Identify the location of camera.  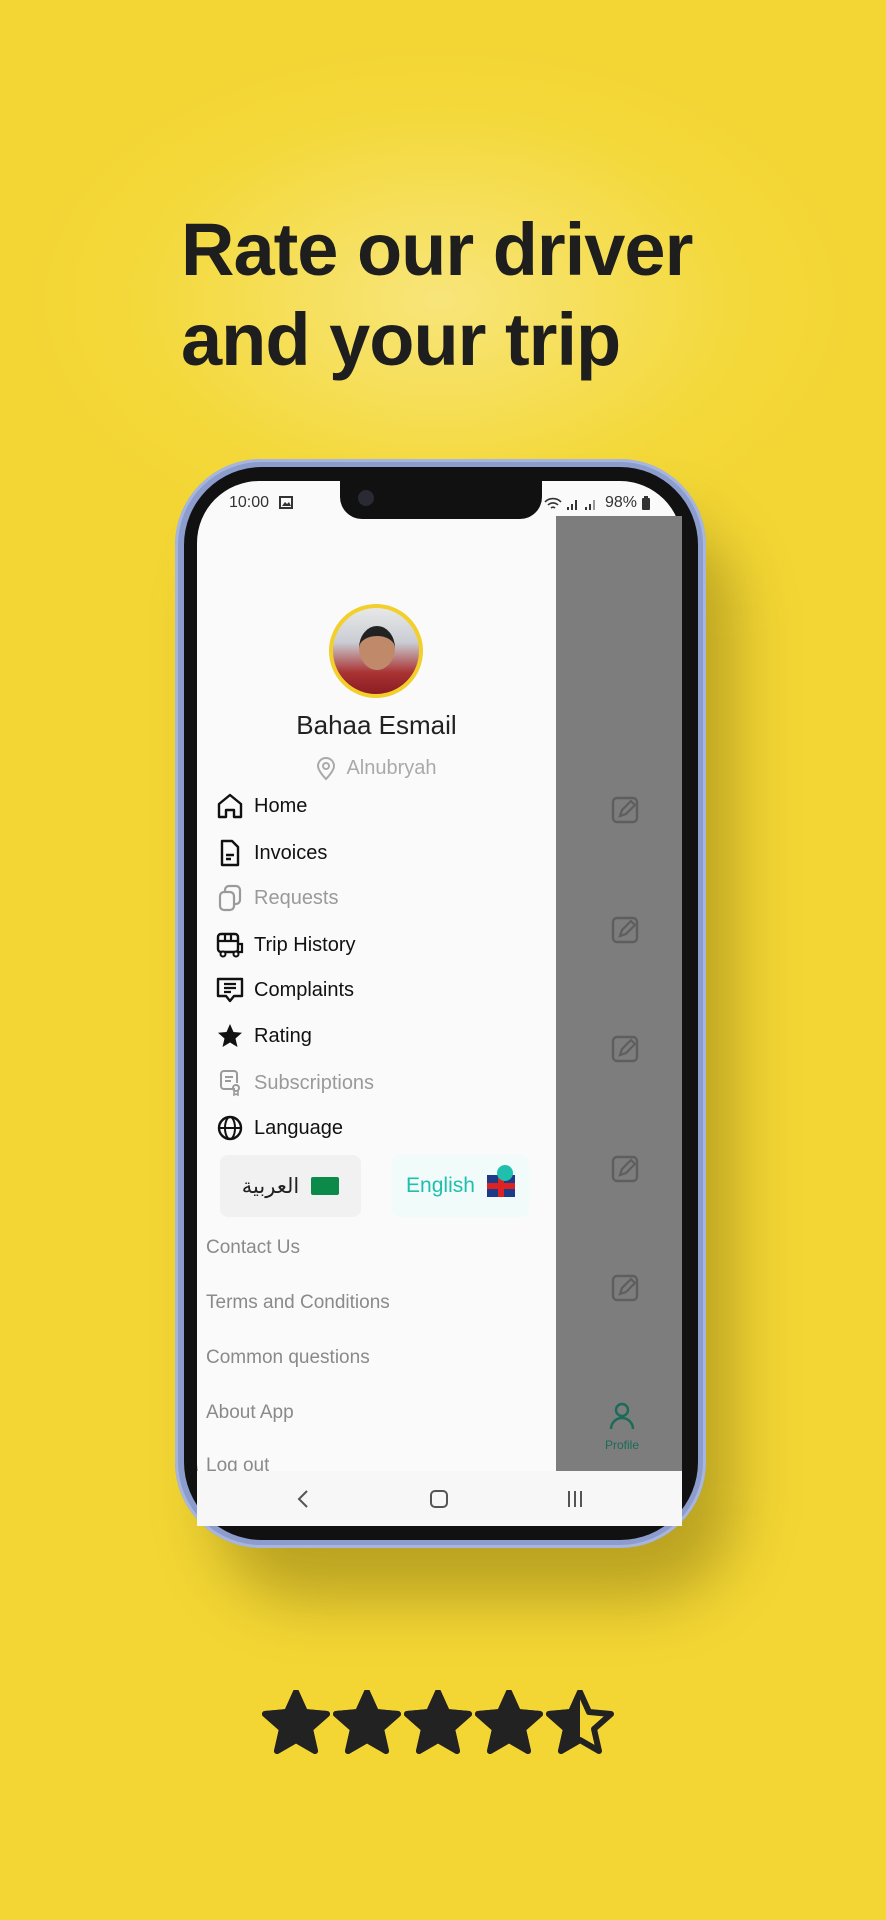
(366, 498).